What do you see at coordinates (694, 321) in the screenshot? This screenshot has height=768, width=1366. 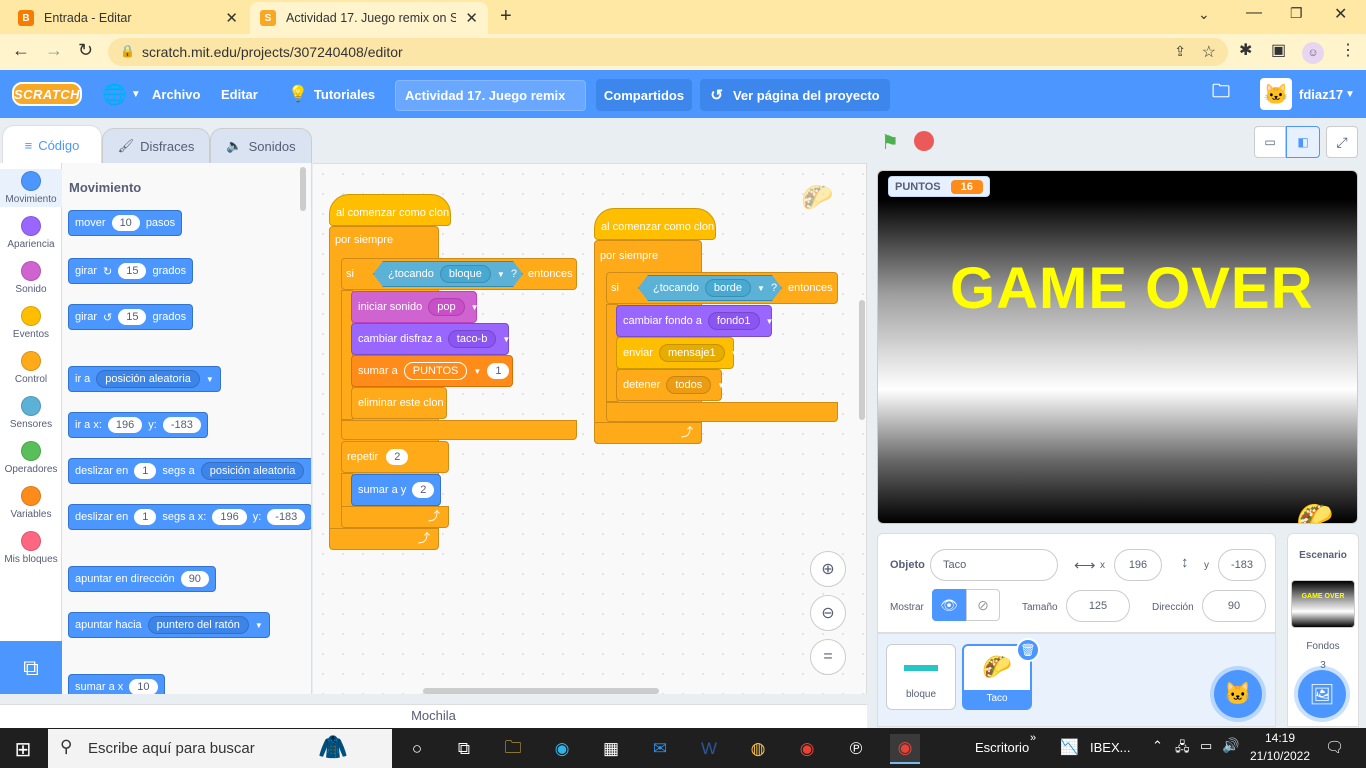 I see `script2-switch-backdrop: cambiar fondo a fondo1 ▼` at bounding box center [694, 321].